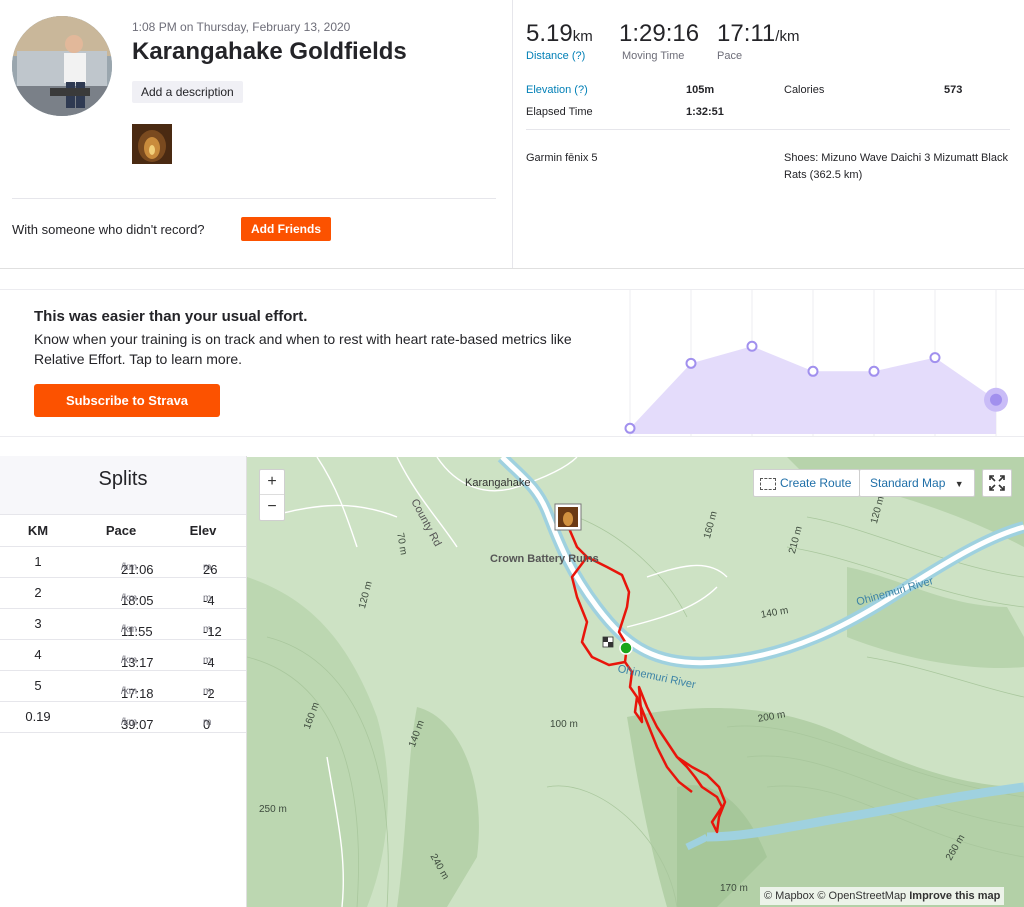  I want to click on promo-title: This was easier than your usual effort., so click(171, 316).